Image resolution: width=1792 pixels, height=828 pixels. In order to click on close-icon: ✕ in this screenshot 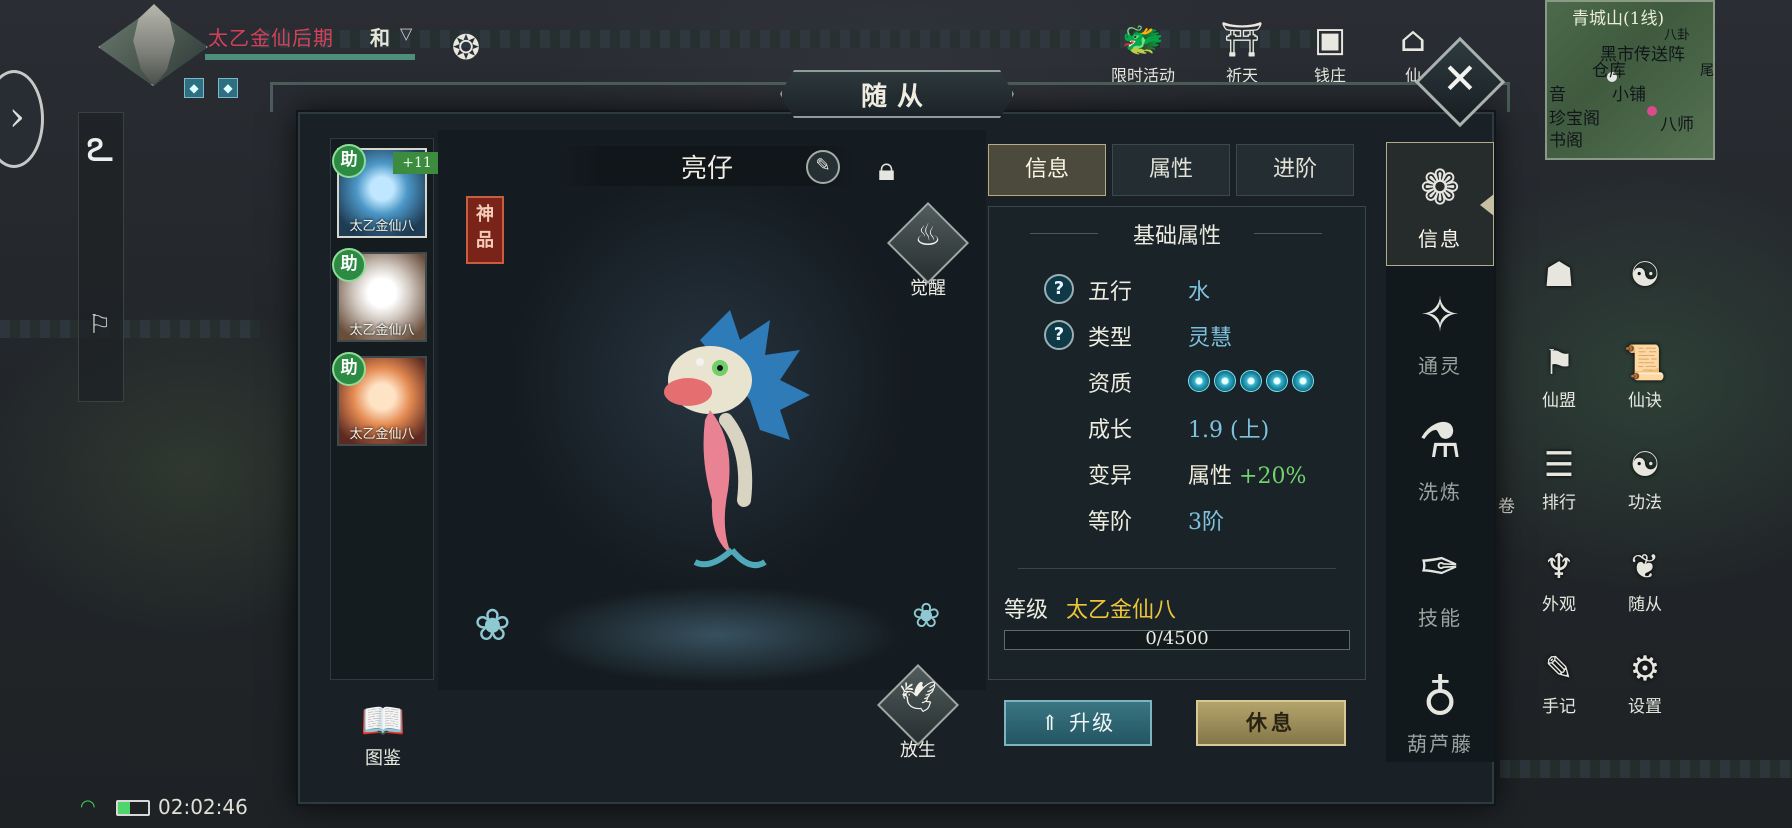, I will do `click(1460, 82)`.